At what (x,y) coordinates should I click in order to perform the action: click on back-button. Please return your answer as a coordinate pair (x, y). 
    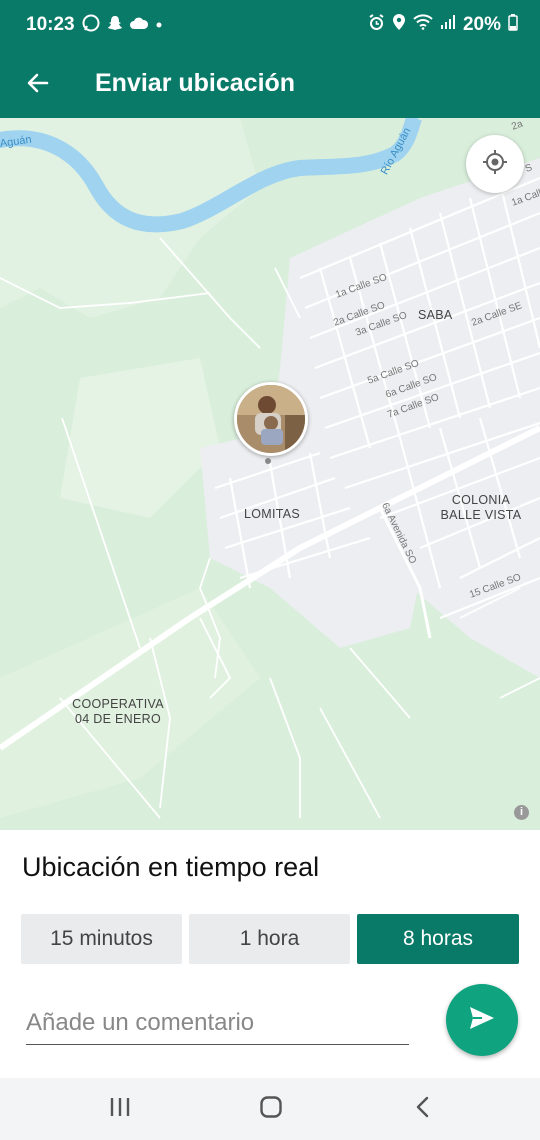
    Looking at the image, I should click on (38, 85).